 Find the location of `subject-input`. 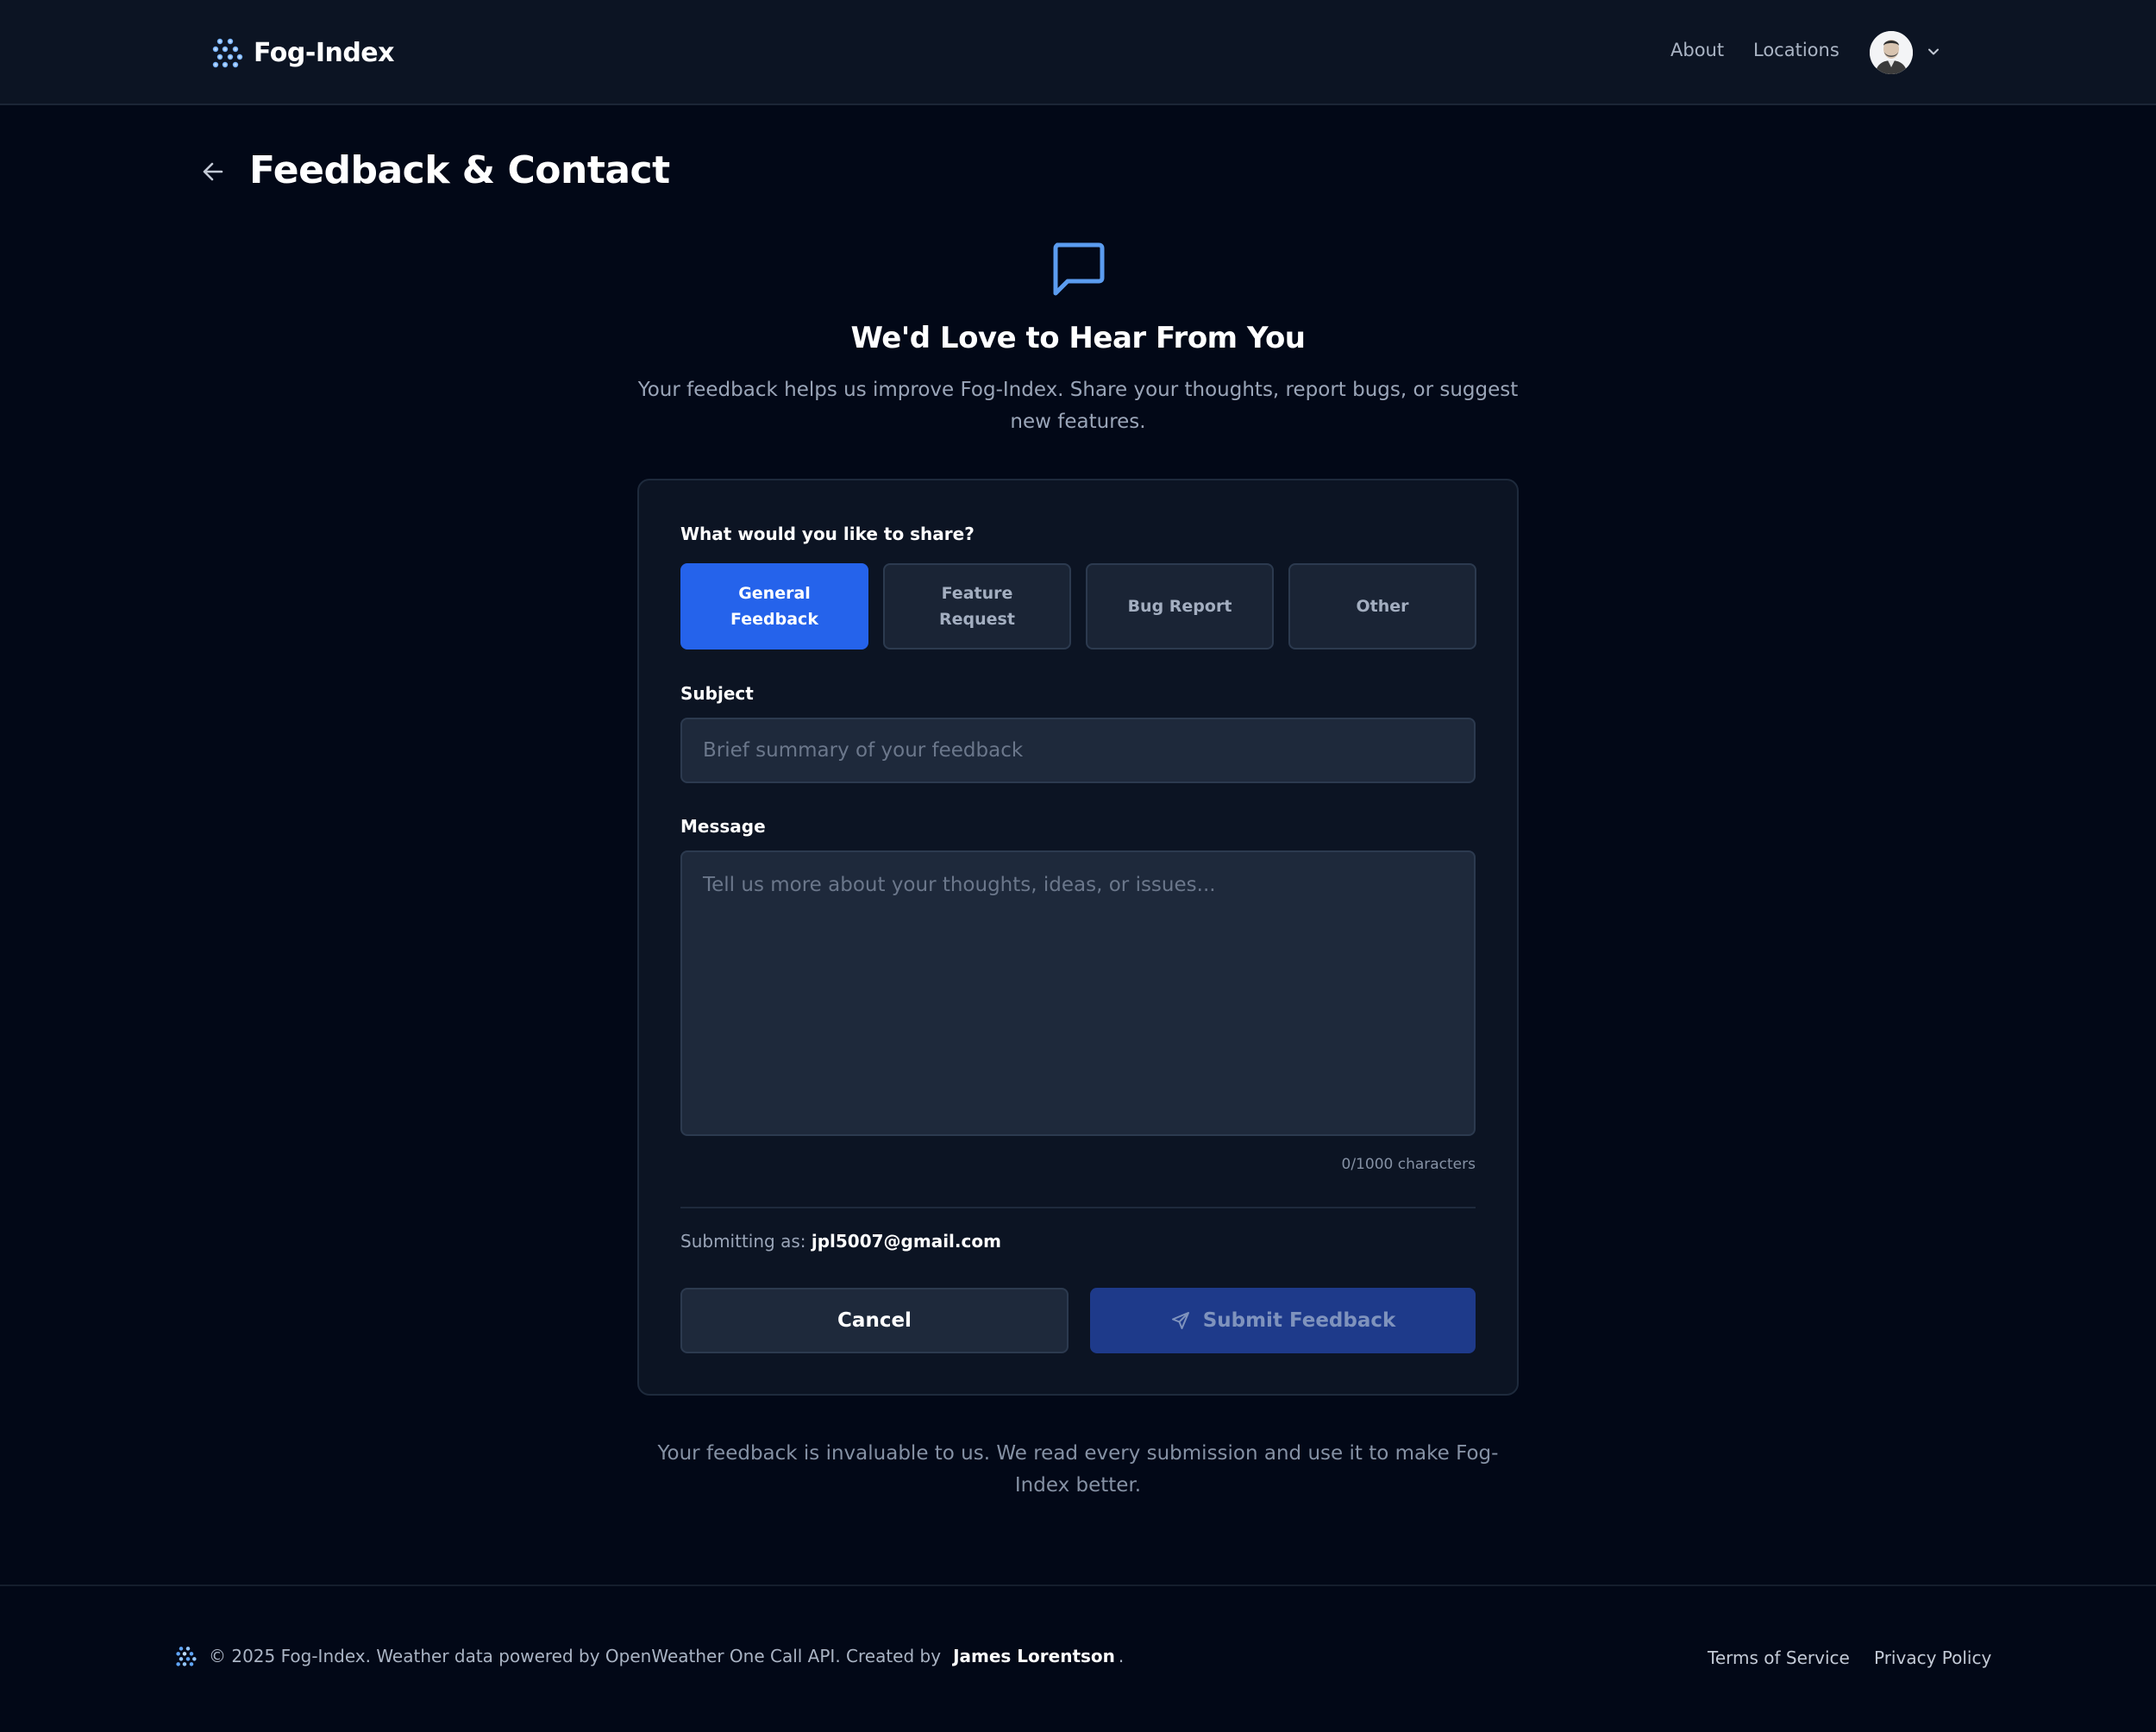

subject-input is located at coordinates (1078, 750).